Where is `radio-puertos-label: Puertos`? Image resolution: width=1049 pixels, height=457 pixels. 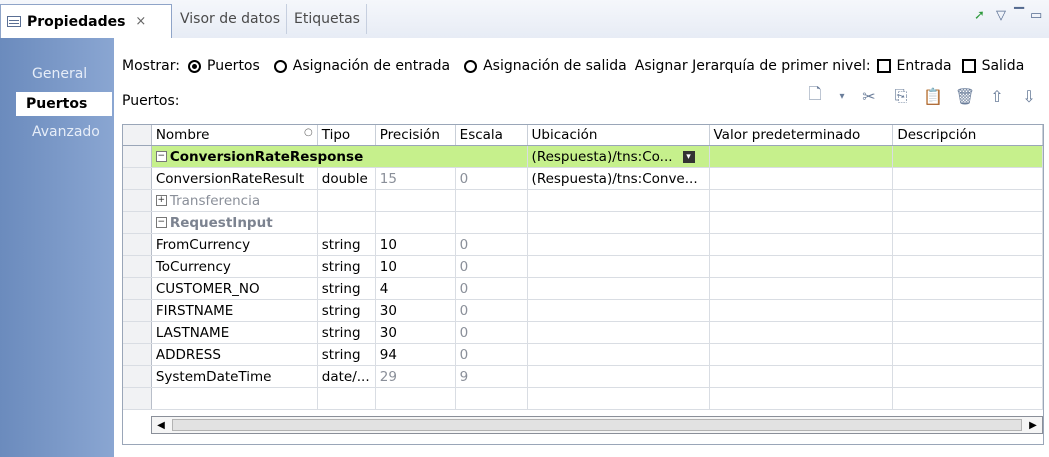 radio-puertos-label: Puertos is located at coordinates (233, 66).